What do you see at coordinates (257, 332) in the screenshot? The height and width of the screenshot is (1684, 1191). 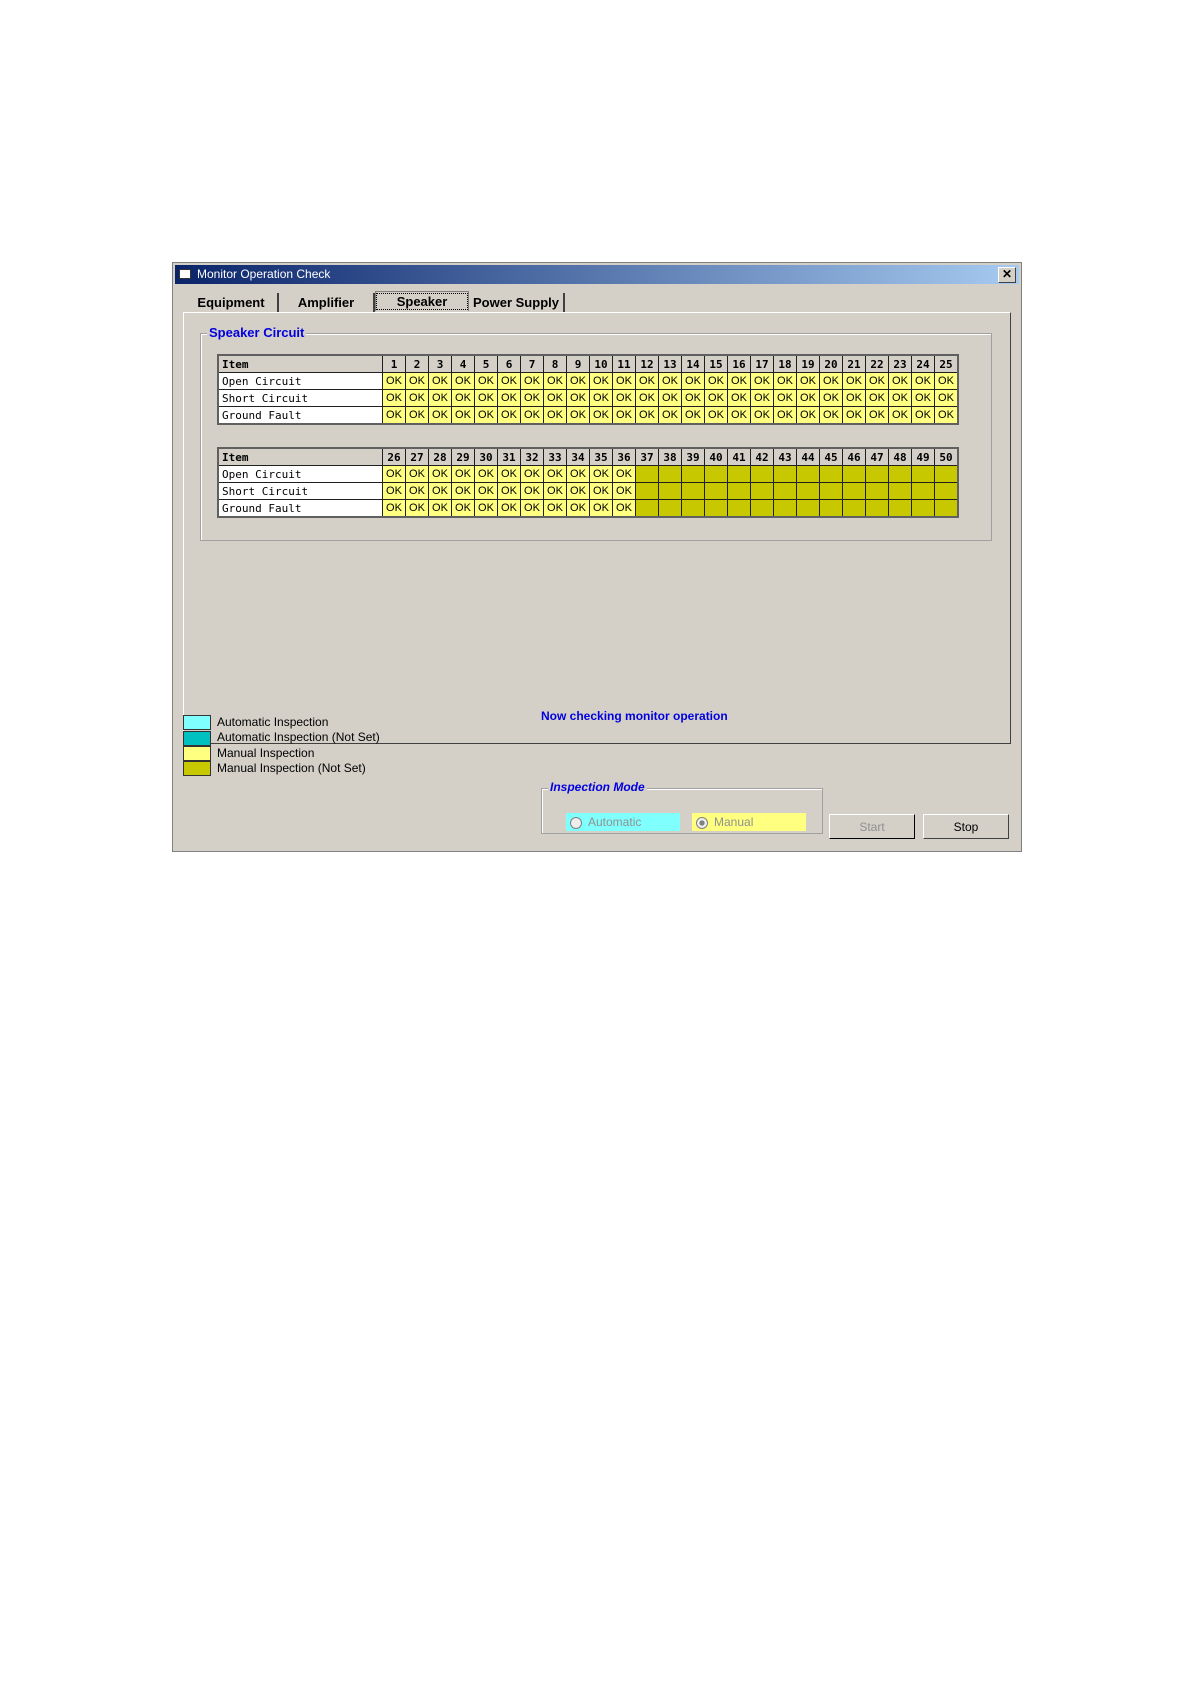 I see `group-title: Speaker Circuit` at bounding box center [257, 332].